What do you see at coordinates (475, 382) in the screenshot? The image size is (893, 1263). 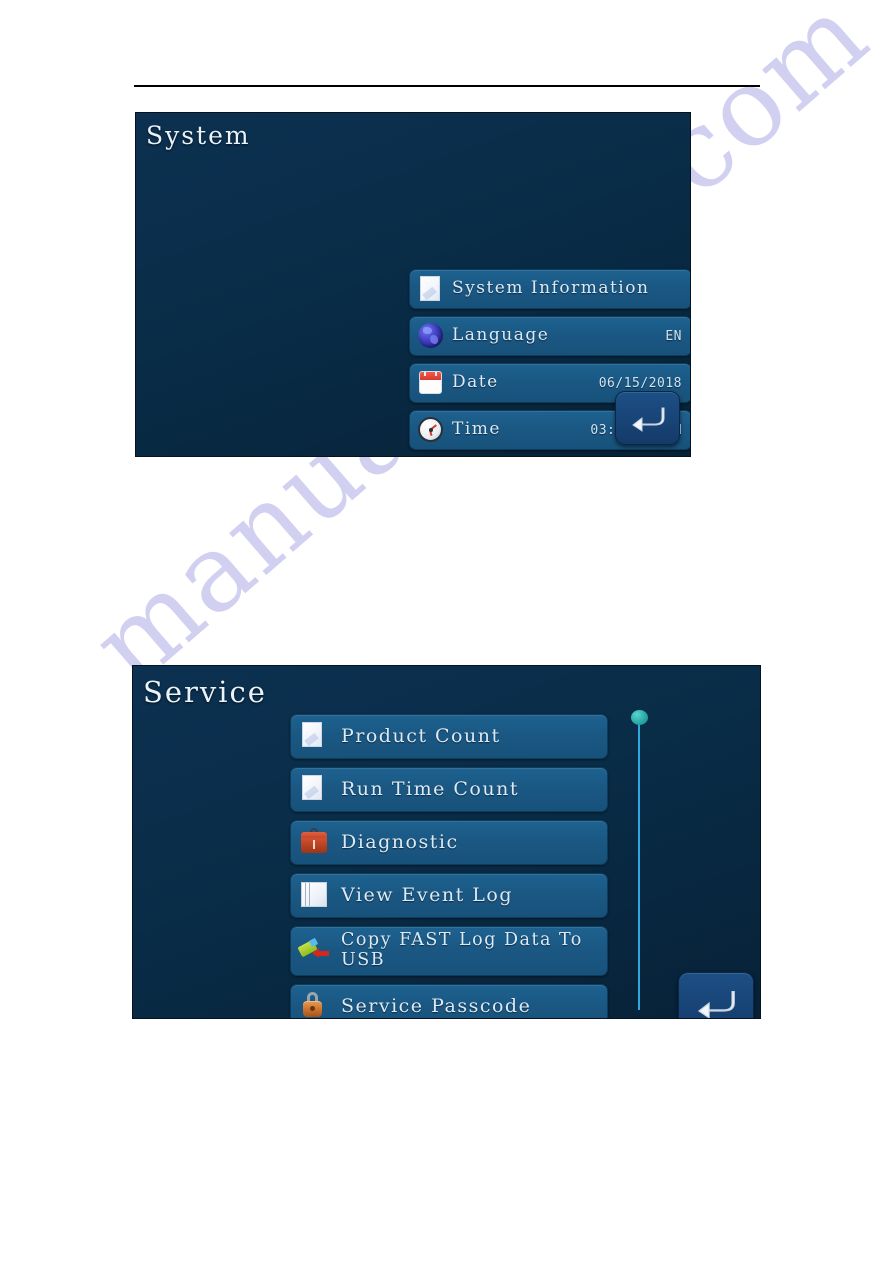 I see `menu-item-label: Date` at bounding box center [475, 382].